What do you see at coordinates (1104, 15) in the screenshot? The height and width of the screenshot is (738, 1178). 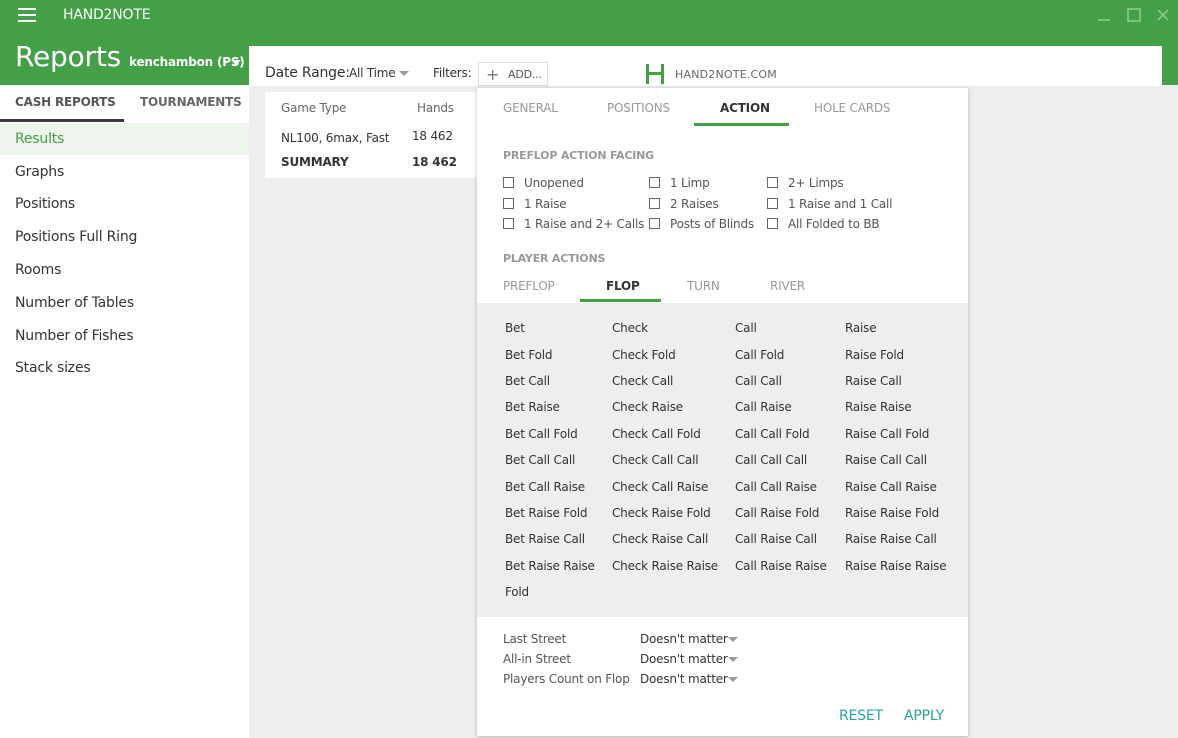 I see `minimize-icon` at bounding box center [1104, 15].